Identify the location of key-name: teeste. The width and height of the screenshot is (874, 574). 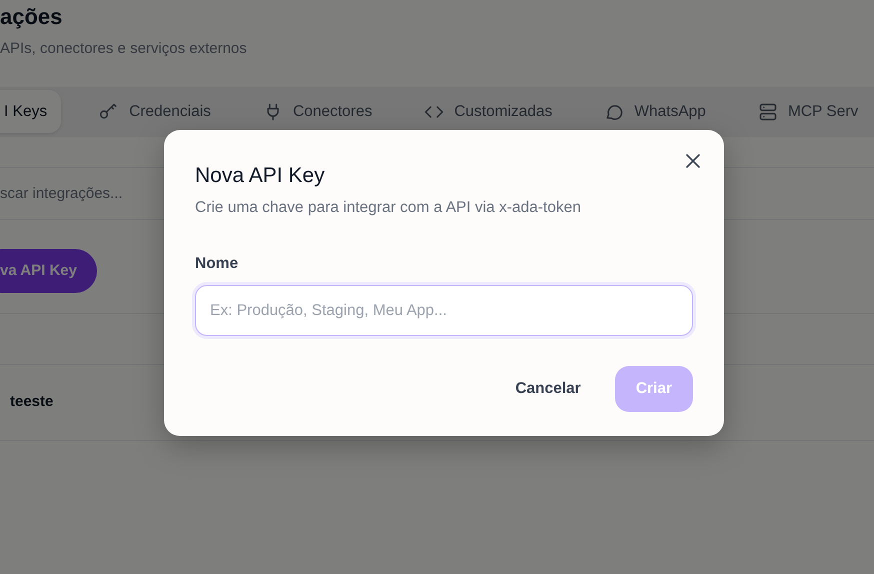
(32, 402).